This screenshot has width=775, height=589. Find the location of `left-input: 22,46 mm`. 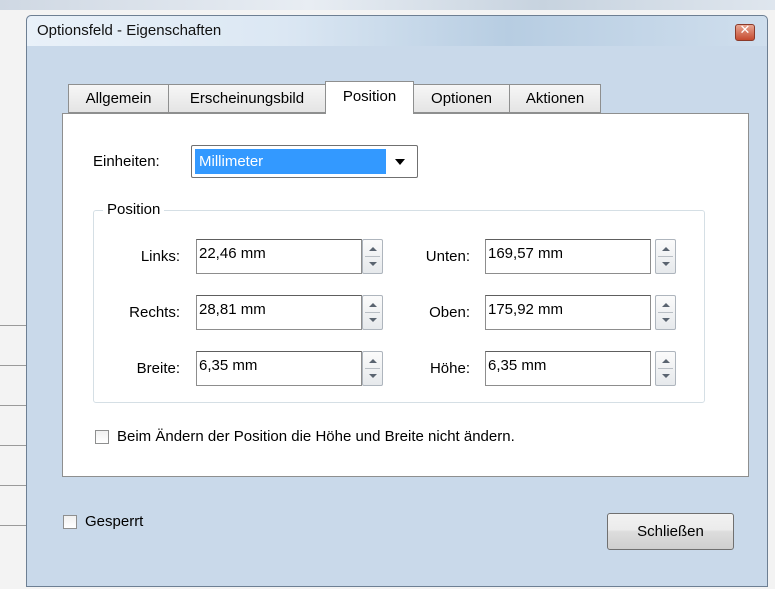

left-input: 22,46 mm is located at coordinates (279, 256).